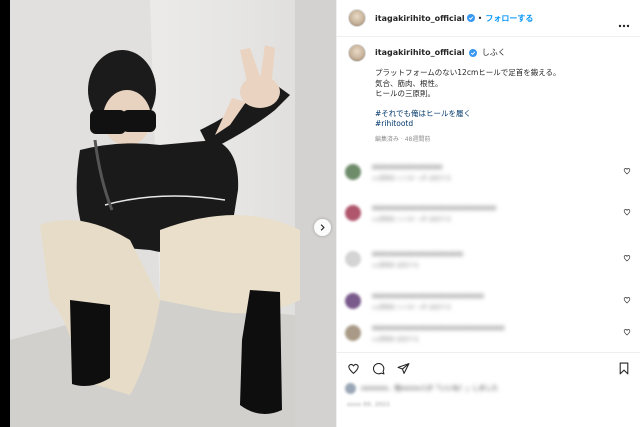  I want to click on chevron-right-icon, so click(322, 227).